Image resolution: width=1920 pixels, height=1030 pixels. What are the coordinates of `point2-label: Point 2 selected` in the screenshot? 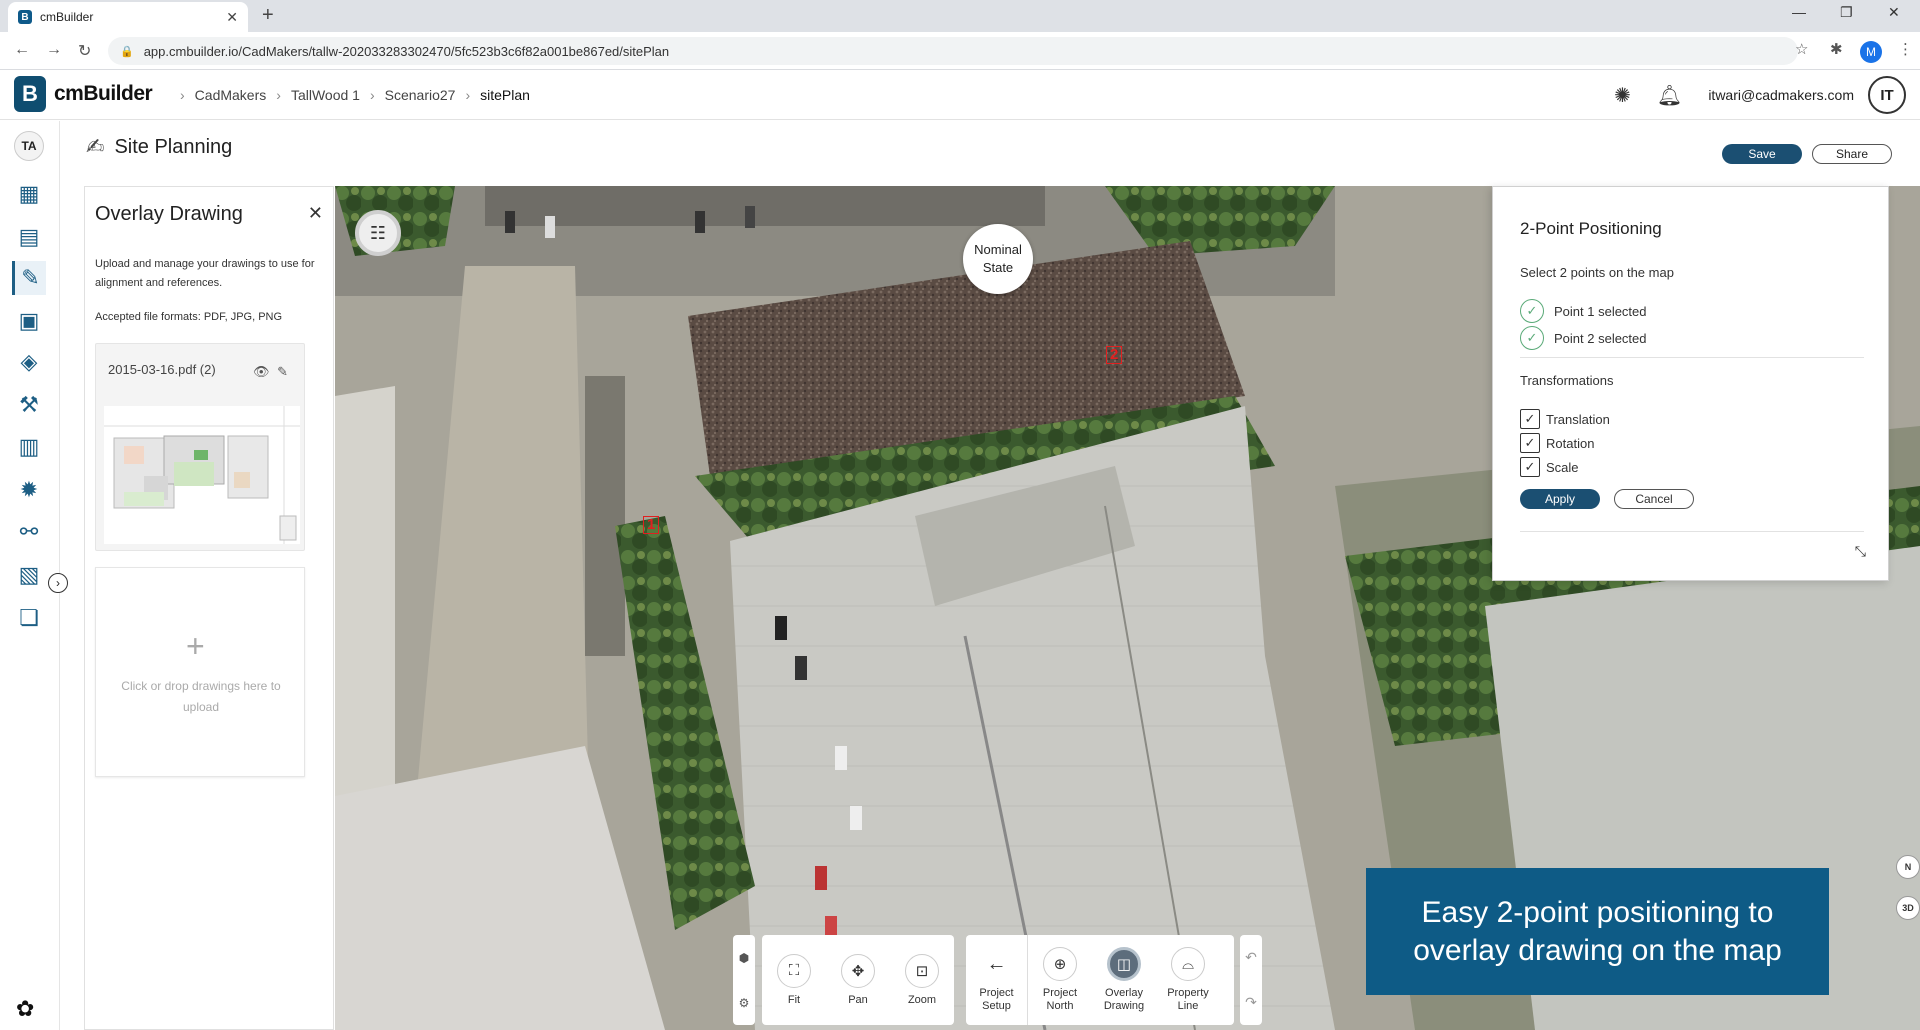 It's located at (1600, 338).